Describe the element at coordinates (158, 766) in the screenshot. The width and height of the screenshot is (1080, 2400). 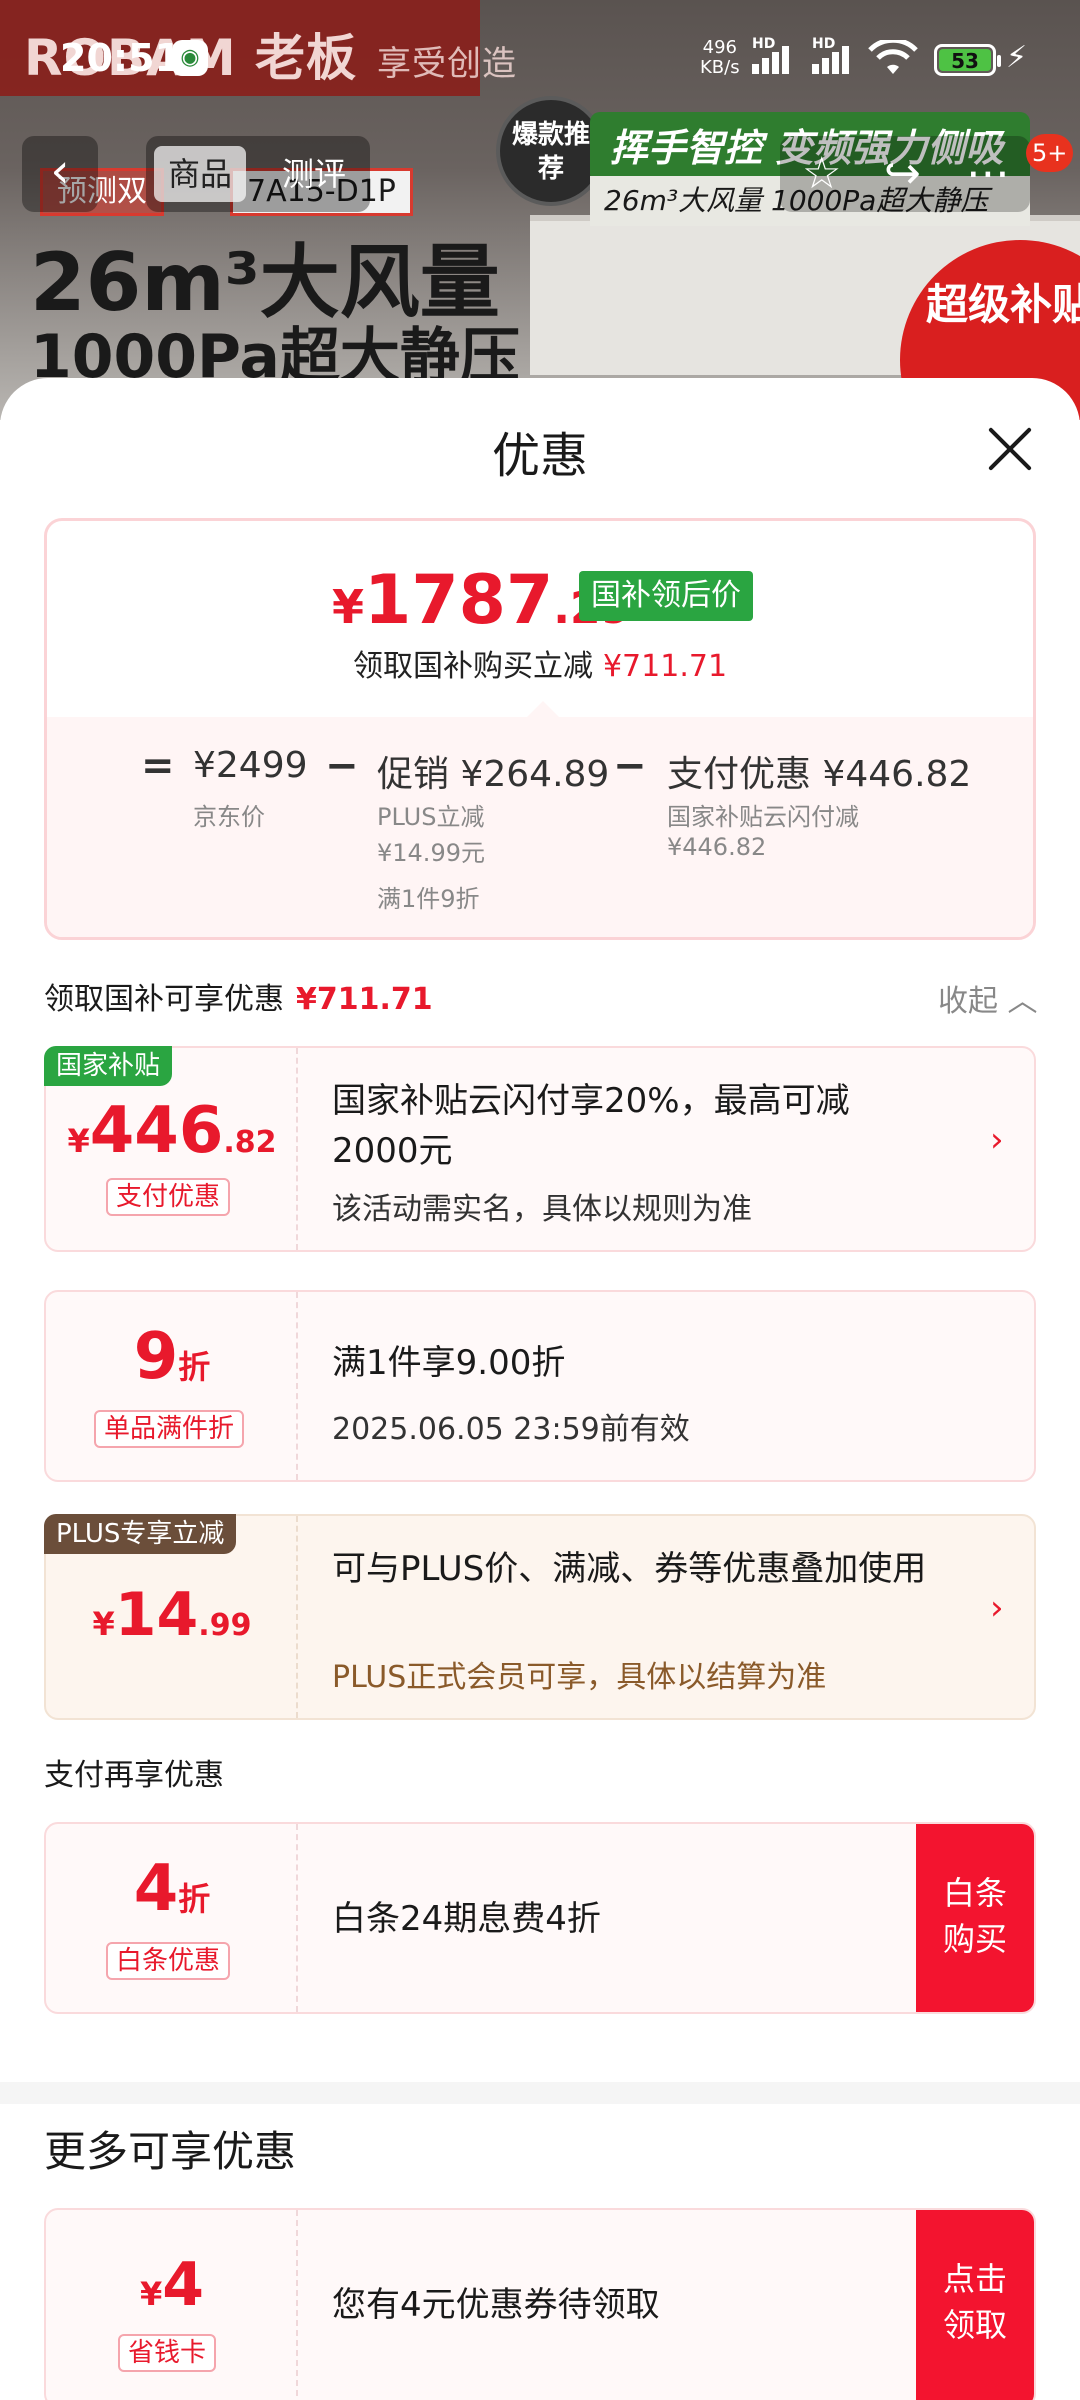
I see `equals-sign: =` at that location.